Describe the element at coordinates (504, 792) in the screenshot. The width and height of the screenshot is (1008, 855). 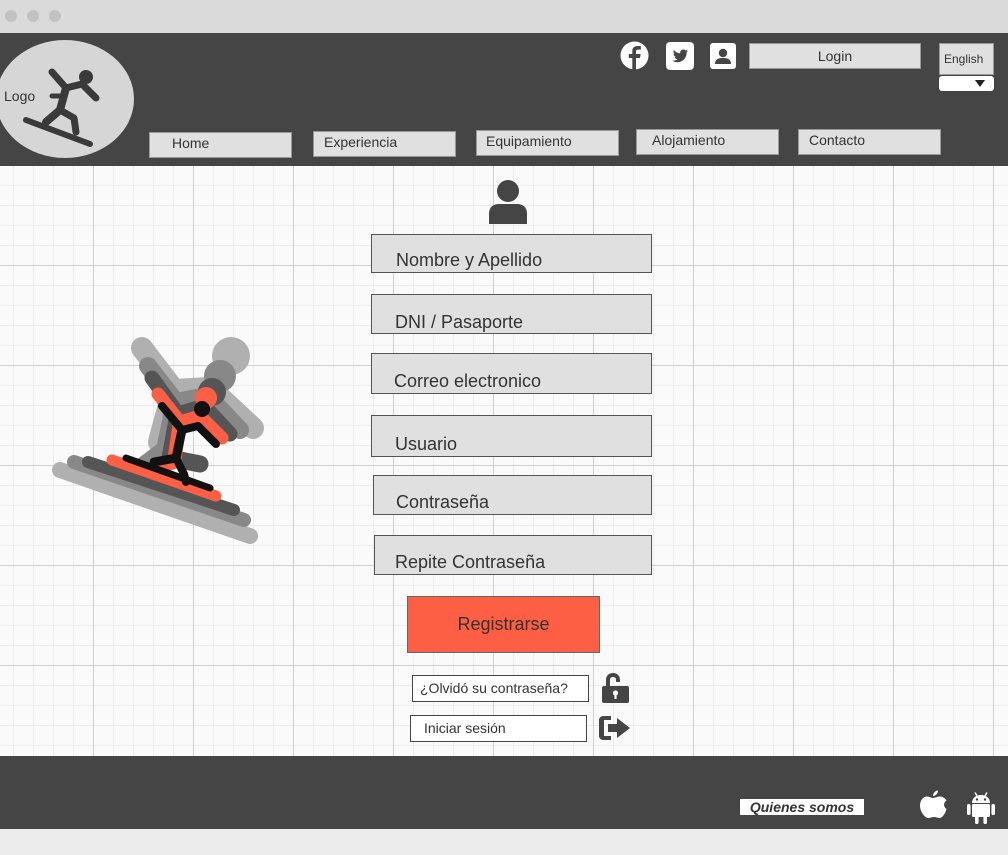
I see `site-footer` at that location.